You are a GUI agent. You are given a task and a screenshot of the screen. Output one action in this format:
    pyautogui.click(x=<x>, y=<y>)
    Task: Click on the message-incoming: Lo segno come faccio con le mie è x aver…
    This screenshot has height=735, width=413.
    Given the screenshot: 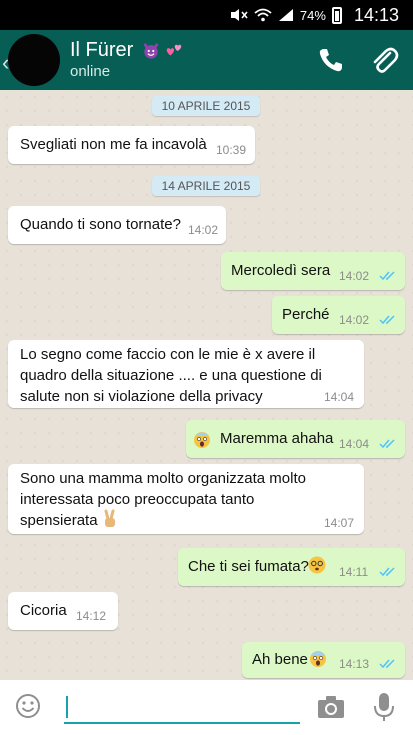 What is the action you would take?
    pyautogui.click(x=186, y=374)
    